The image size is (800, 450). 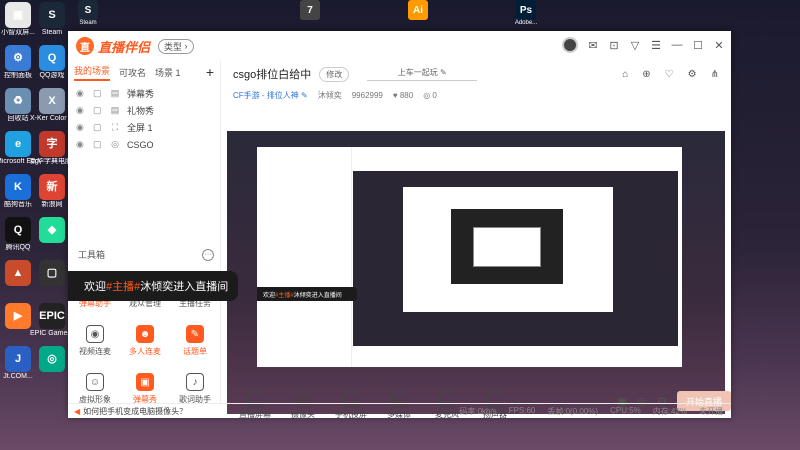 What do you see at coordinates (52, 187) in the screenshot?
I see `app-icon: 新` at bounding box center [52, 187].